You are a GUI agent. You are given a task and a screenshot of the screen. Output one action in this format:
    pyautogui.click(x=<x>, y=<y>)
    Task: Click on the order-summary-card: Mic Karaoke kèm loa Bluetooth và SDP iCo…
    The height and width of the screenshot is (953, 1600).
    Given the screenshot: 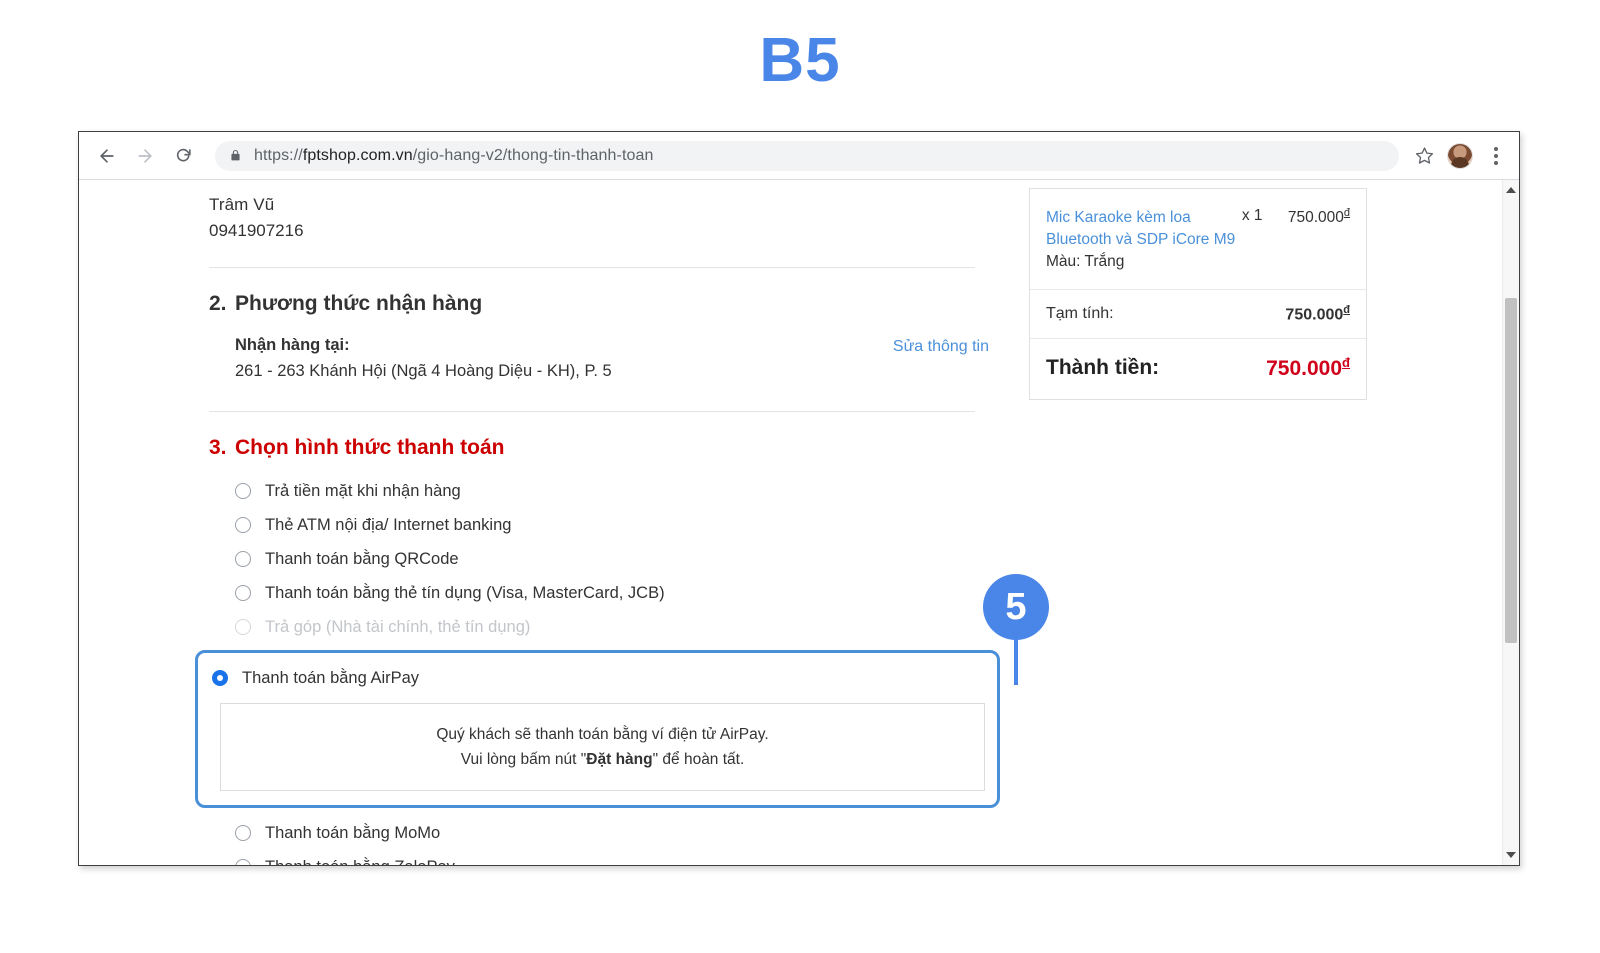 What is the action you would take?
    pyautogui.click(x=1198, y=294)
    